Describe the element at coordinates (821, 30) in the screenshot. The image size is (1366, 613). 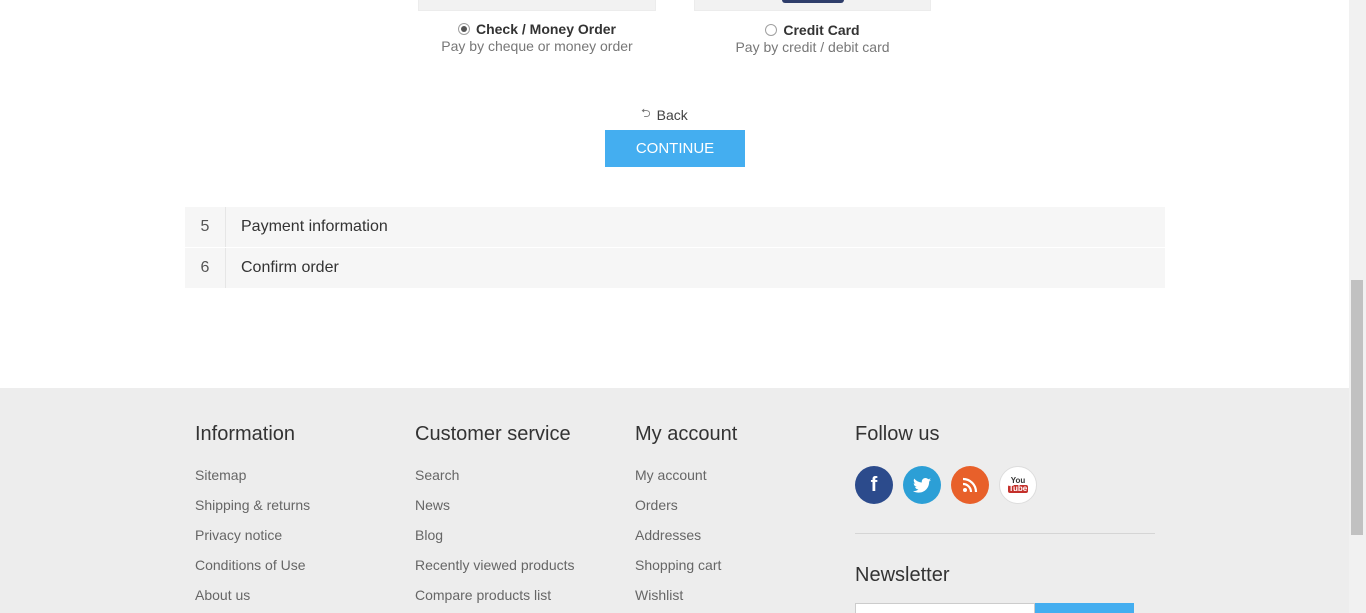
I see `payment-method-label: Credit Card` at that location.